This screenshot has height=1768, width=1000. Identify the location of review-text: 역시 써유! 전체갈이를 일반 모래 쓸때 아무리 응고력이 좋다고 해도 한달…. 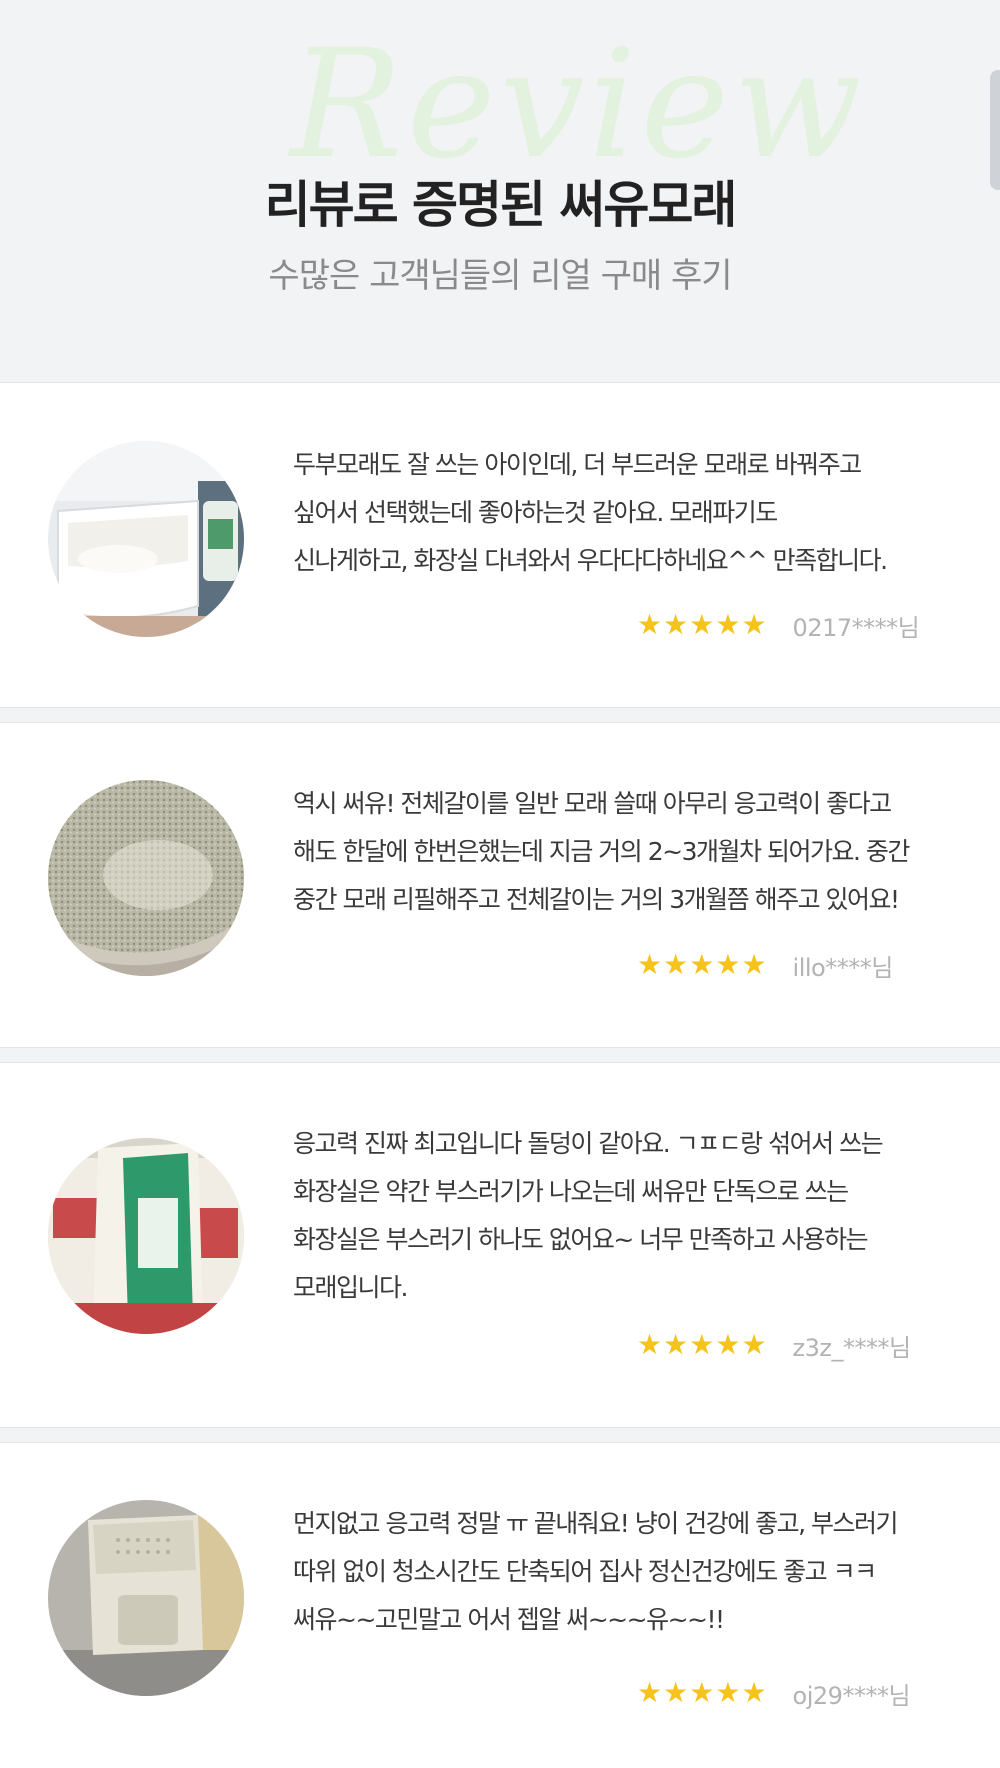
(601, 851).